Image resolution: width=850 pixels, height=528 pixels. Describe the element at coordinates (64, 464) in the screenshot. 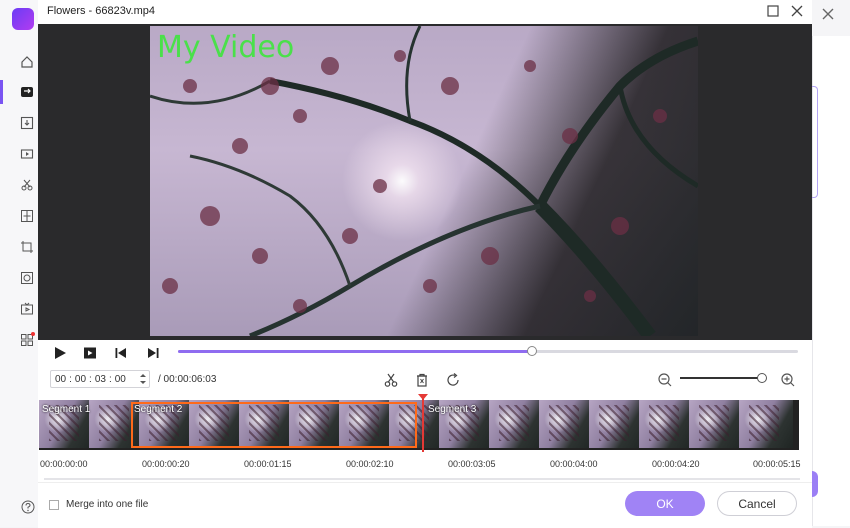

I see `ruler-label: 00:00:00:00` at that location.